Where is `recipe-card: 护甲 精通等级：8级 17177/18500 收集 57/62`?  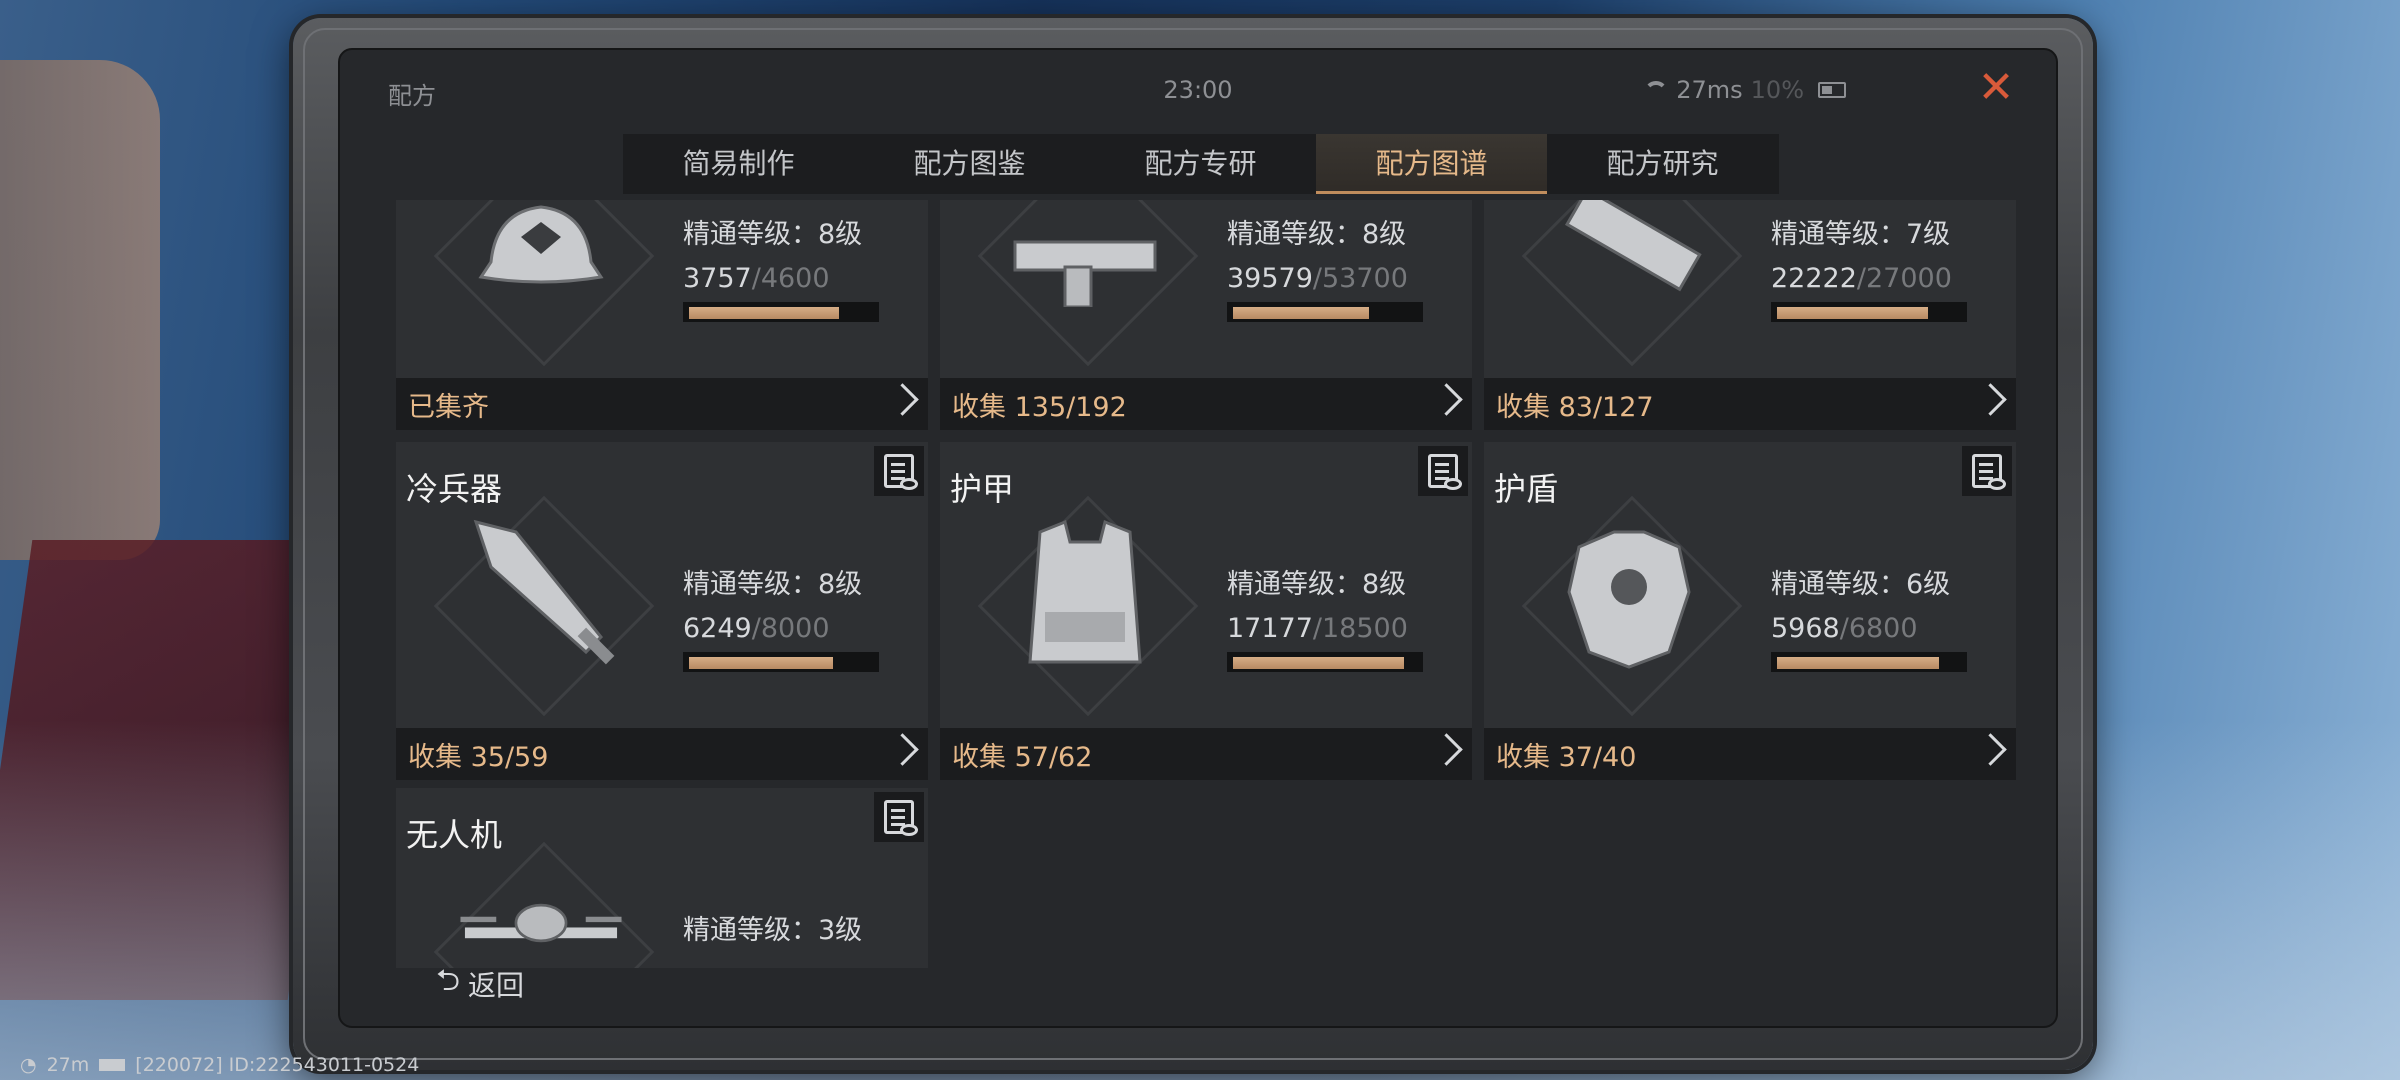
recipe-card: 护甲 精通等级：8级 17177/18500 收集 57/62 is located at coordinates (1206, 611).